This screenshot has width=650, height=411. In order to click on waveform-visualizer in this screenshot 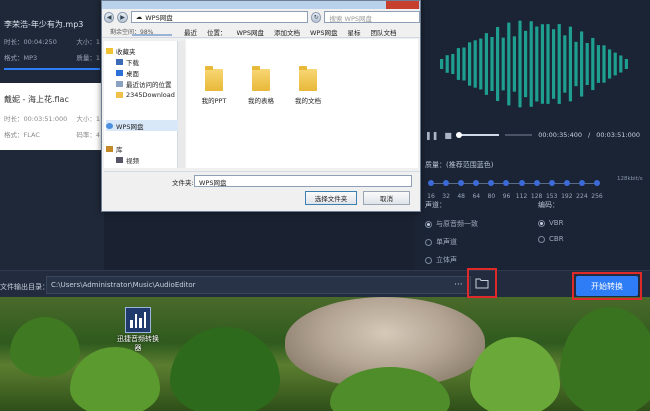, I will do `click(534, 64)`.